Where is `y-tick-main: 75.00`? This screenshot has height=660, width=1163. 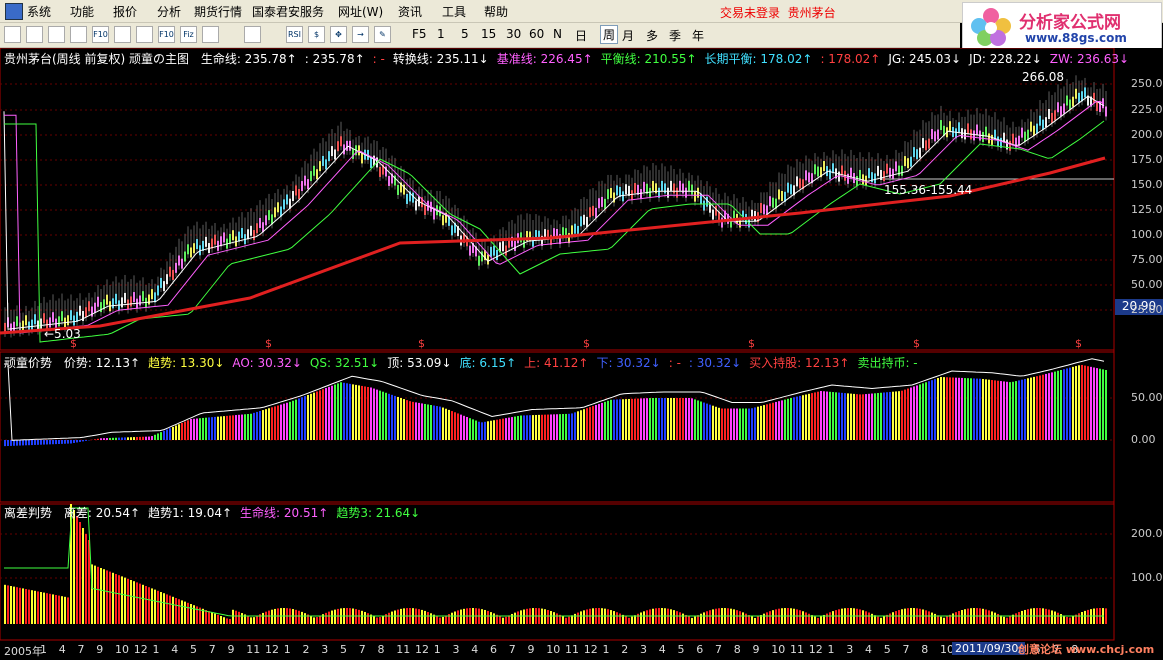
y-tick-main: 75.00 is located at coordinates (1147, 259).